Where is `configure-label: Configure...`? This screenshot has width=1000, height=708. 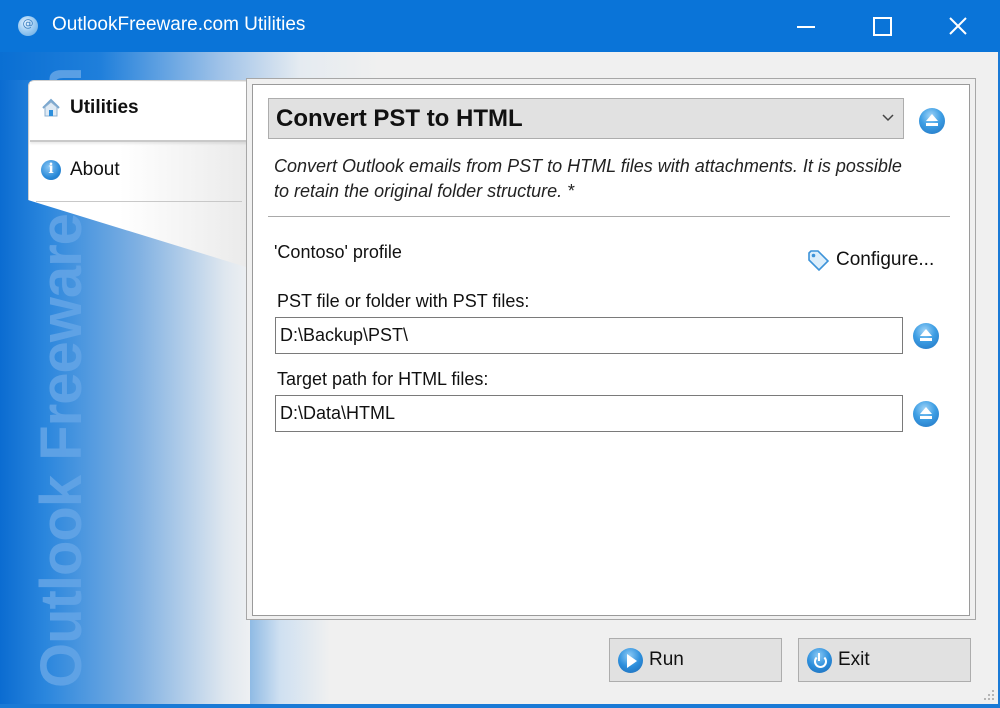 configure-label: Configure... is located at coordinates (885, 259).